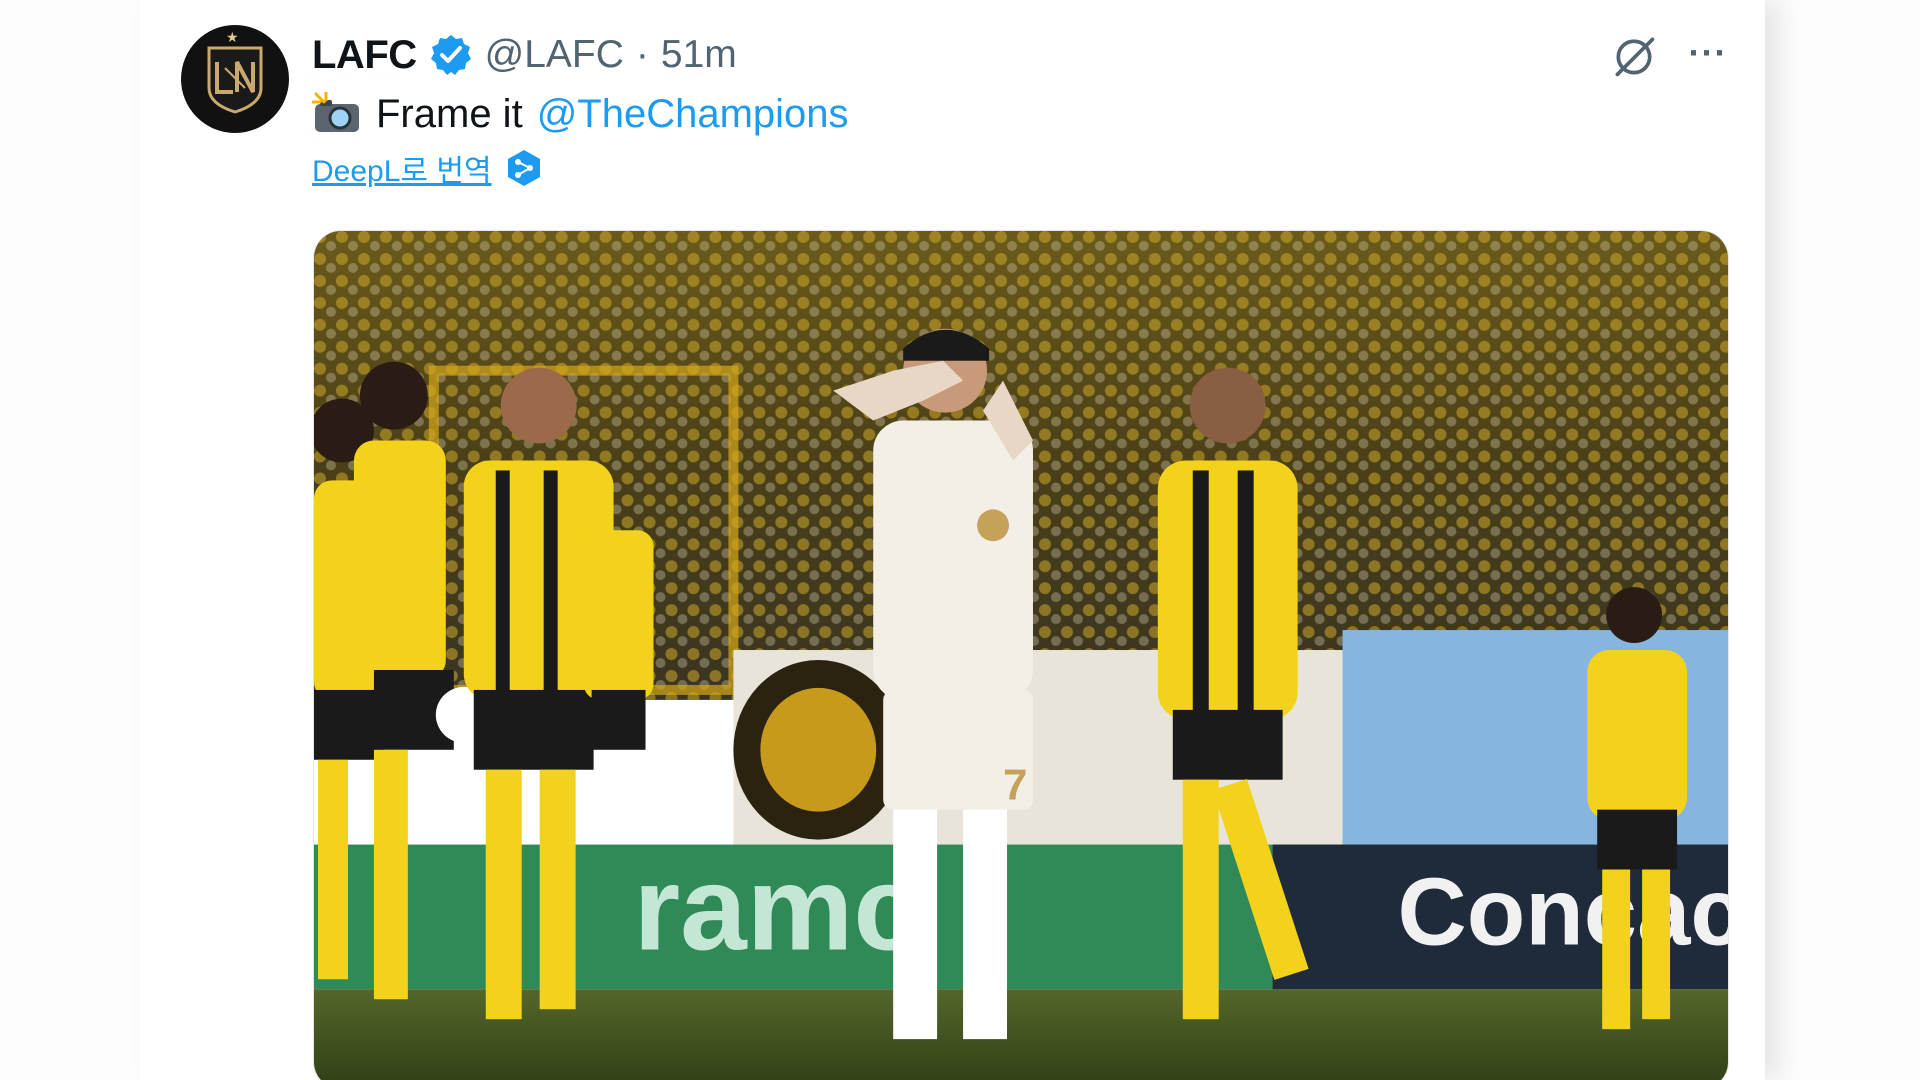 The image size is (1920, 1080). What do you see at coordinates (1708, 53) in the screenshot?
I see `more-options-button: ···` at bounding box center [1708, 53].